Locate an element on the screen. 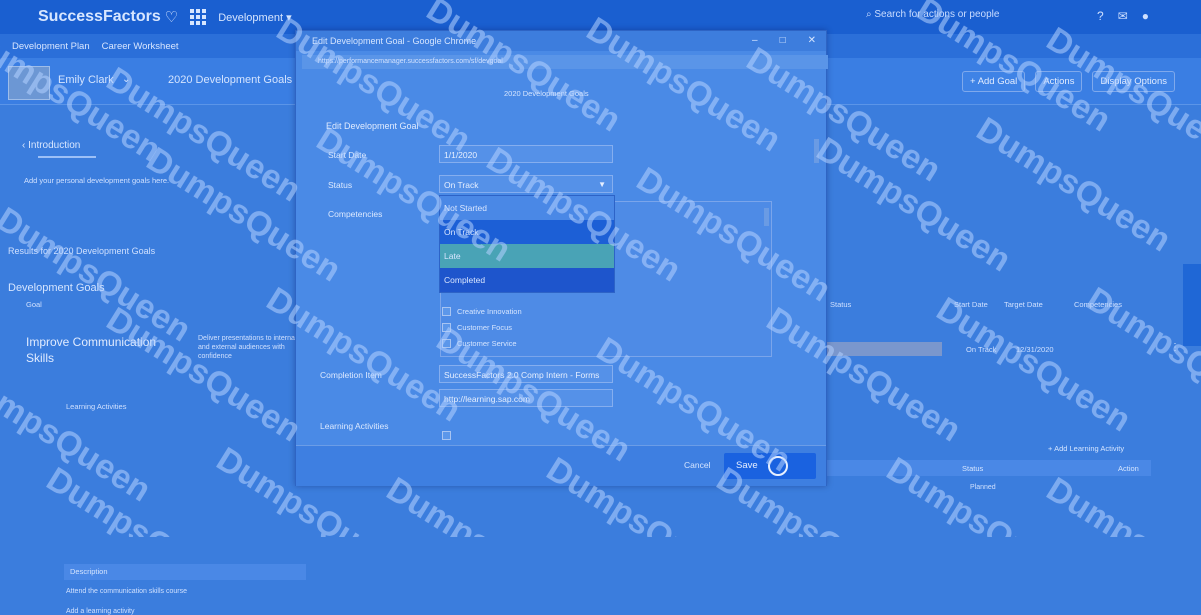 The image size is (1201, 615). status-option: On Track is located at coordinates (527, 232).